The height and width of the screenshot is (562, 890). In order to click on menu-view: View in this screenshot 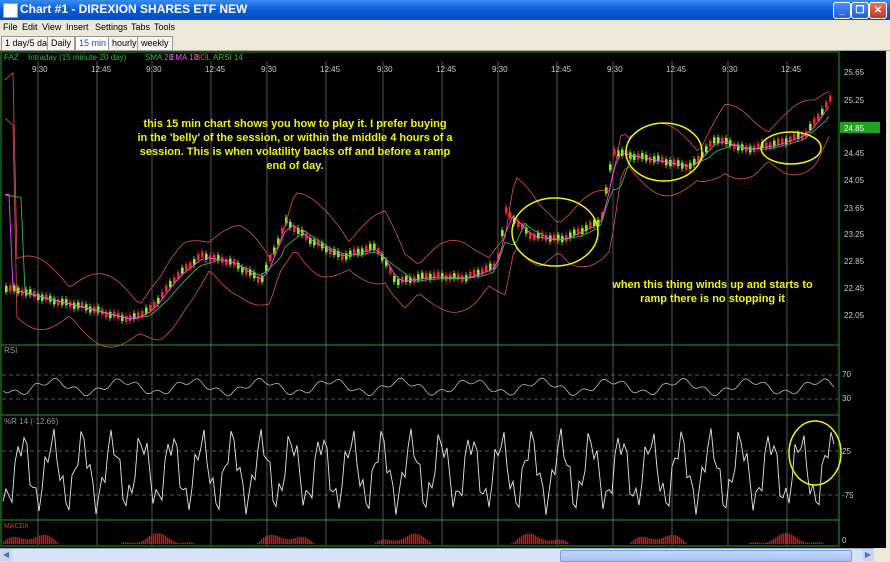, I will do `click(51, 27)`.